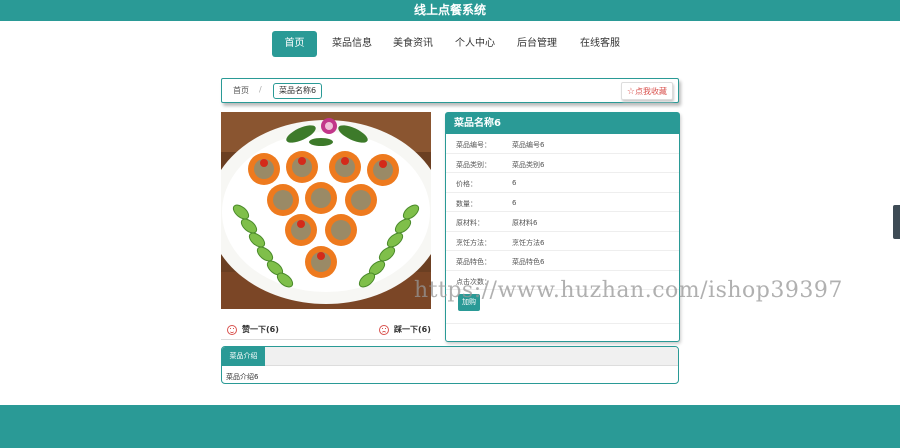  What do you see at coordinates (326, 330) in the screenshot?
I see `vote-bar: 赞一下(6) 踩一下(6)` at bounding box center [326, 330].